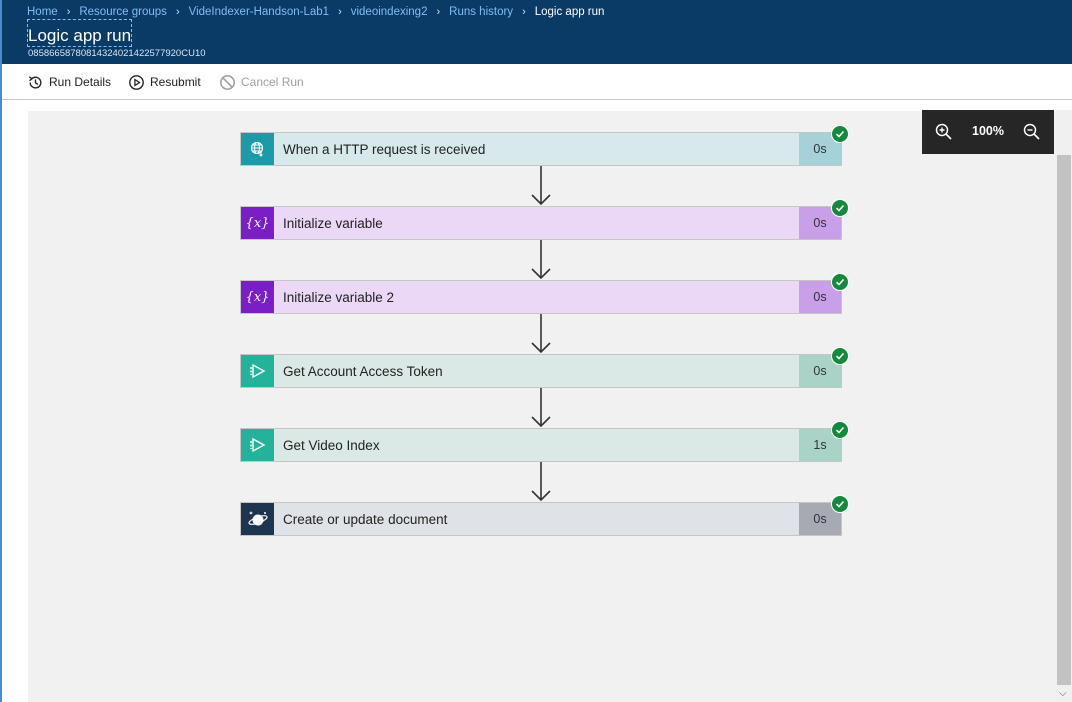  I want to click on resubmit-button: Resubmit, so click(164, 82).